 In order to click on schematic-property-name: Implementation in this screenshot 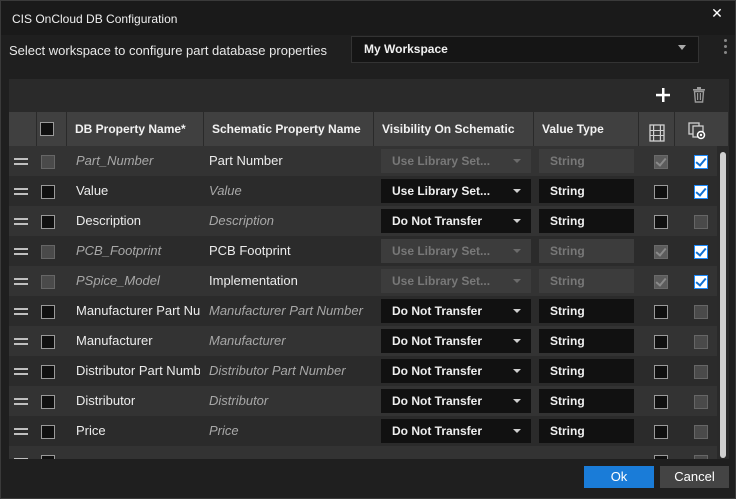, I will do `click(290, 281)`.